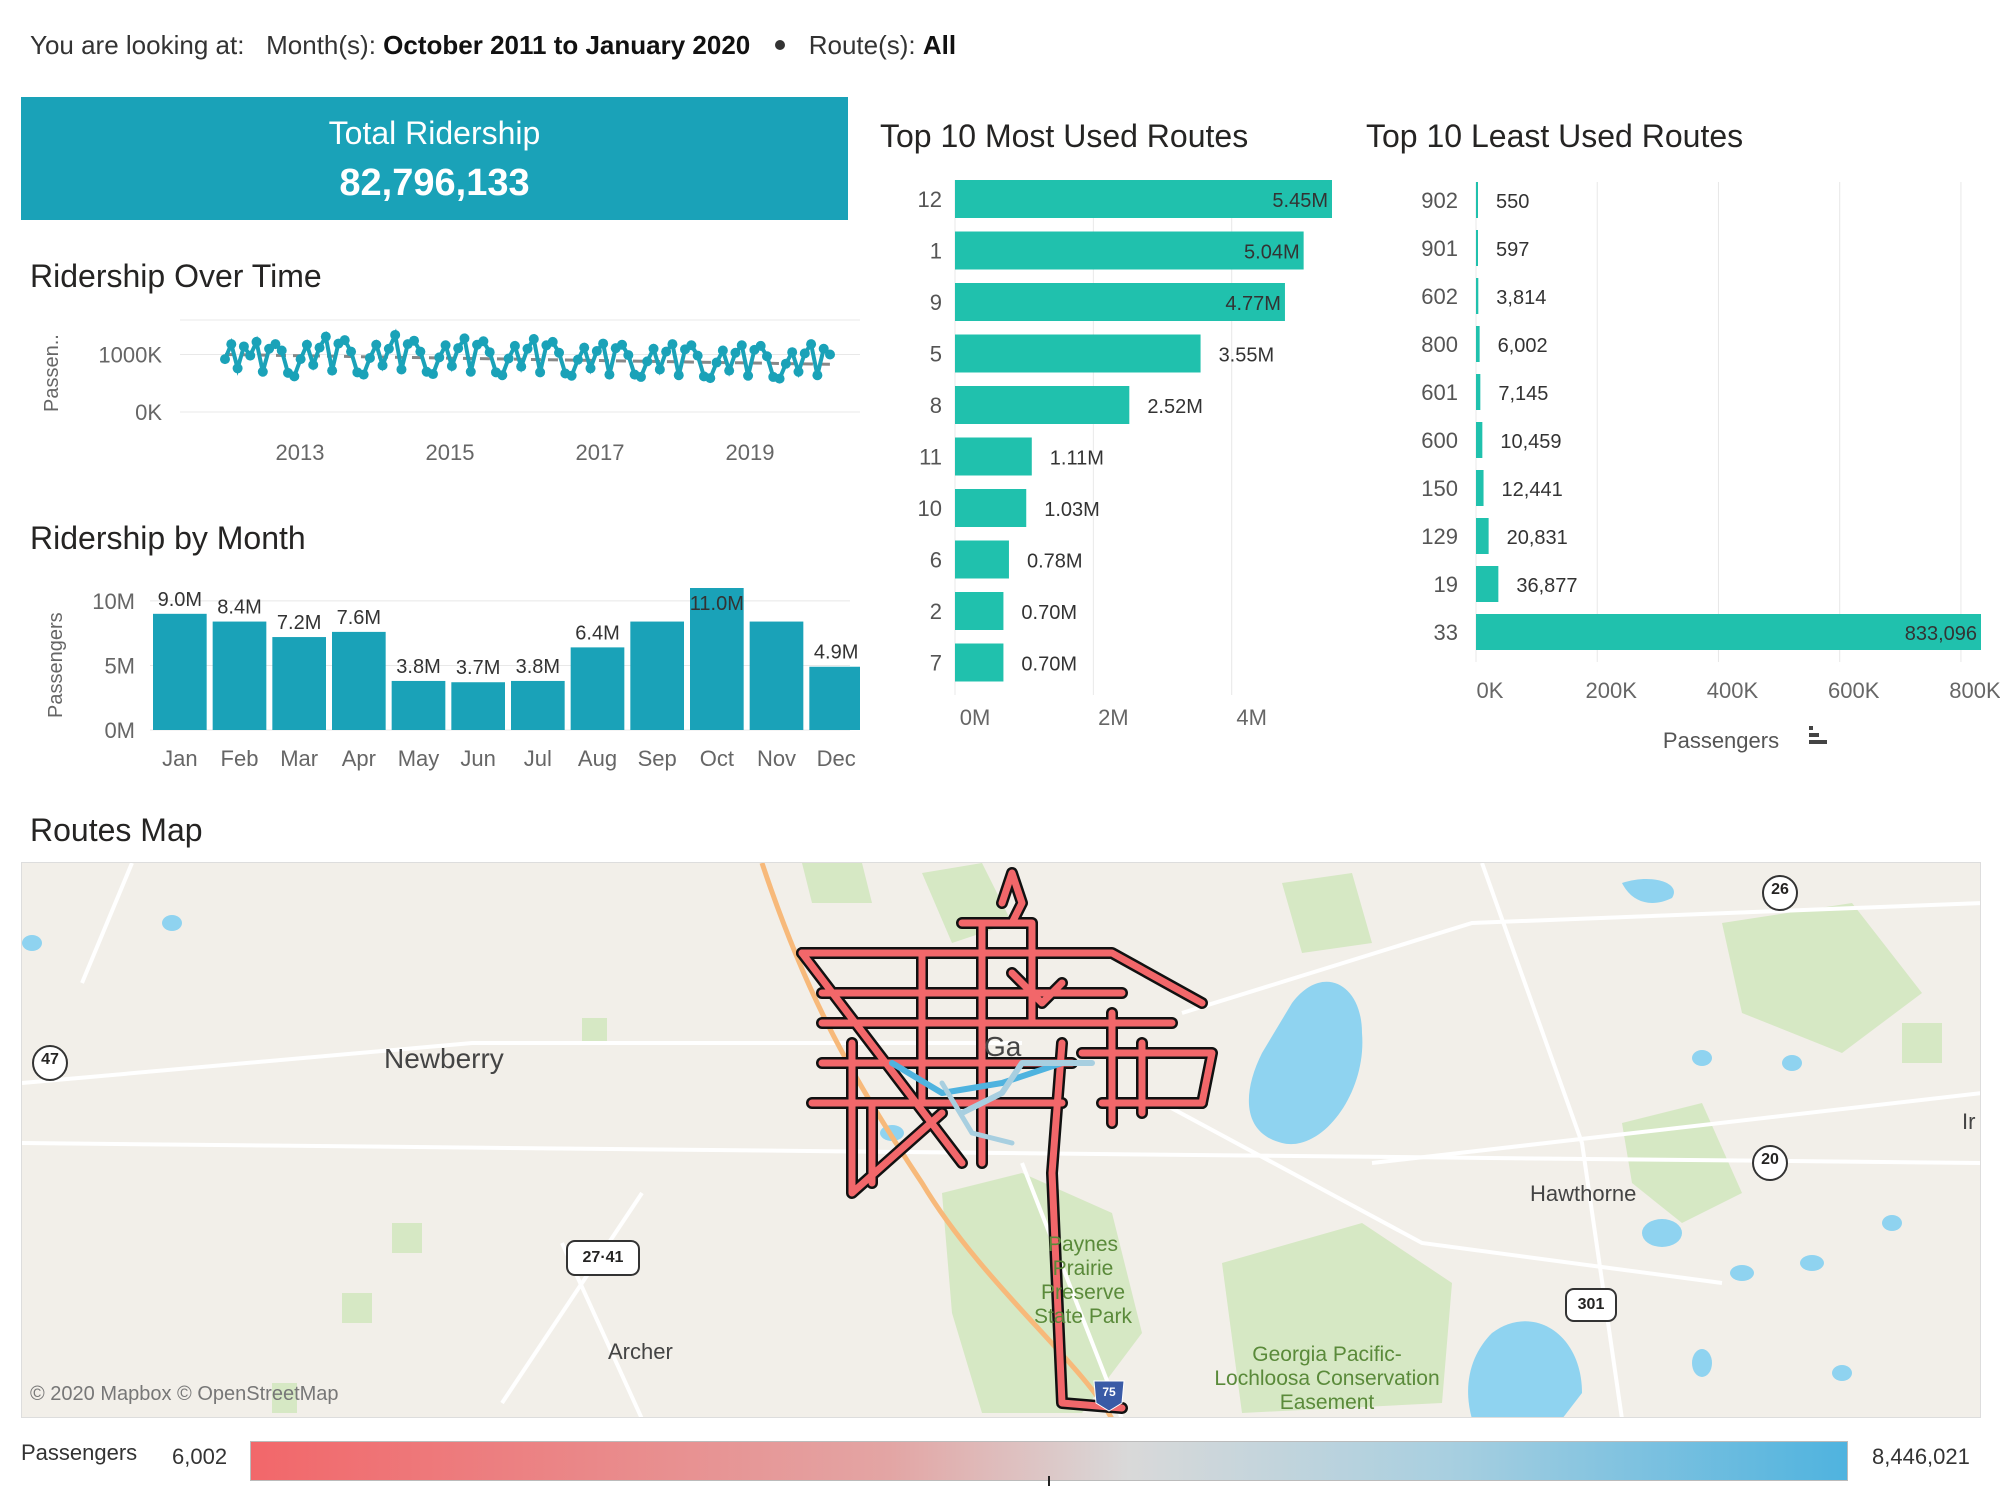 This screenshot has height=1496, width=2000. What do you see at coordinates (1819, 735) in the screenshot?
I see `sort-icon` at bounding box center [1819, 735].